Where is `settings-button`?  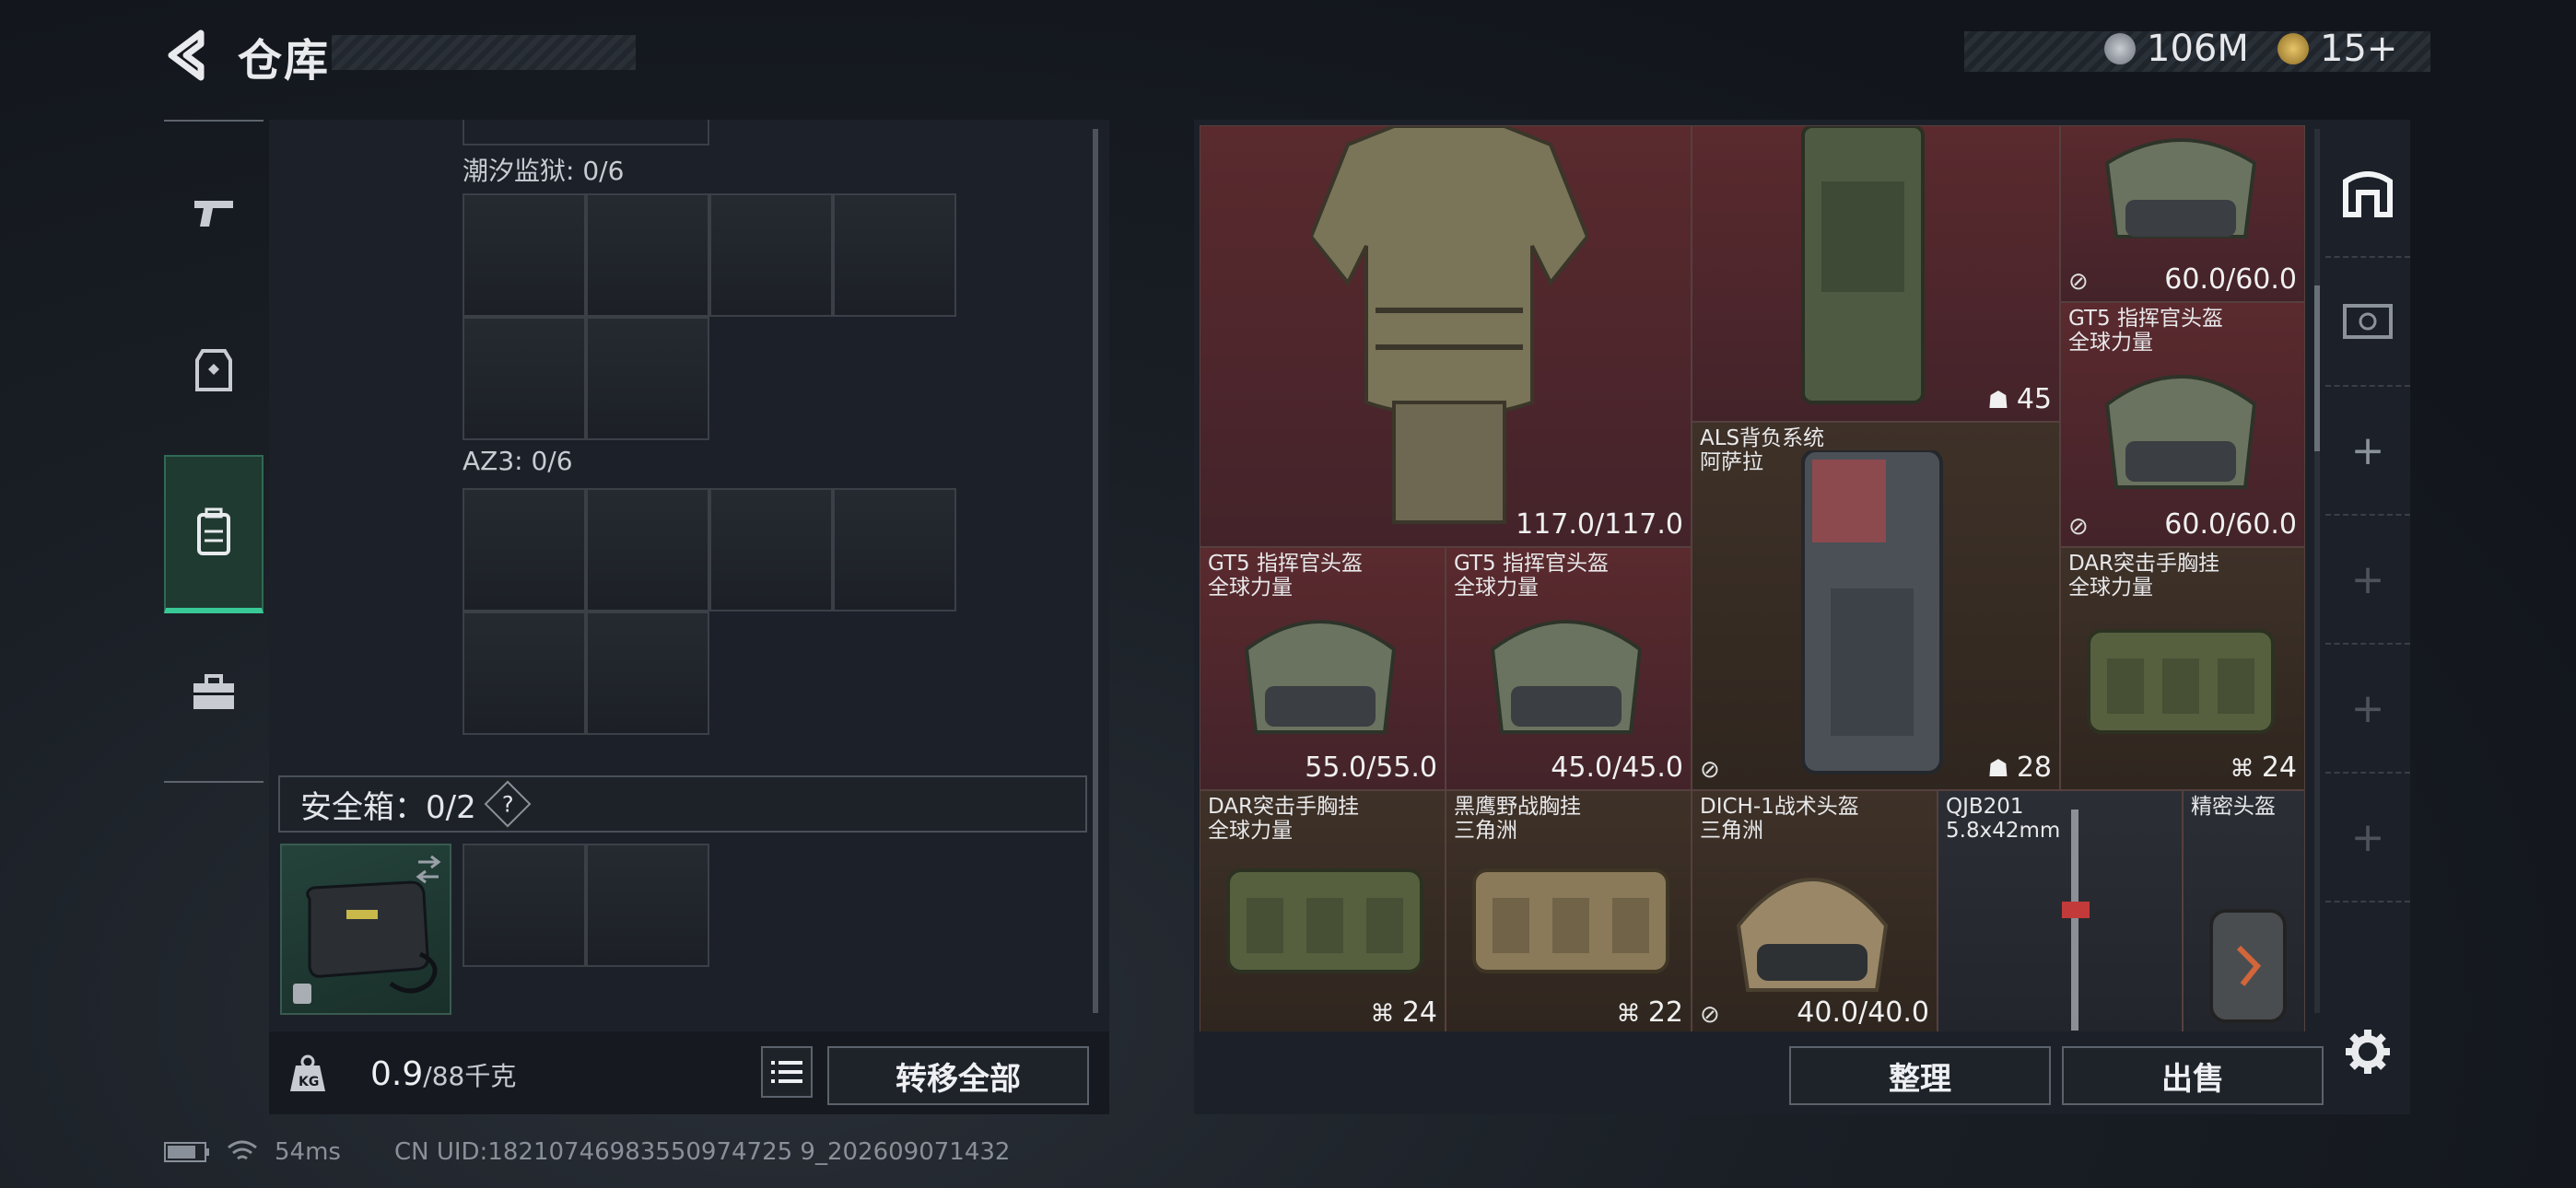
settings-button is located at coordinates (2368, 1051).